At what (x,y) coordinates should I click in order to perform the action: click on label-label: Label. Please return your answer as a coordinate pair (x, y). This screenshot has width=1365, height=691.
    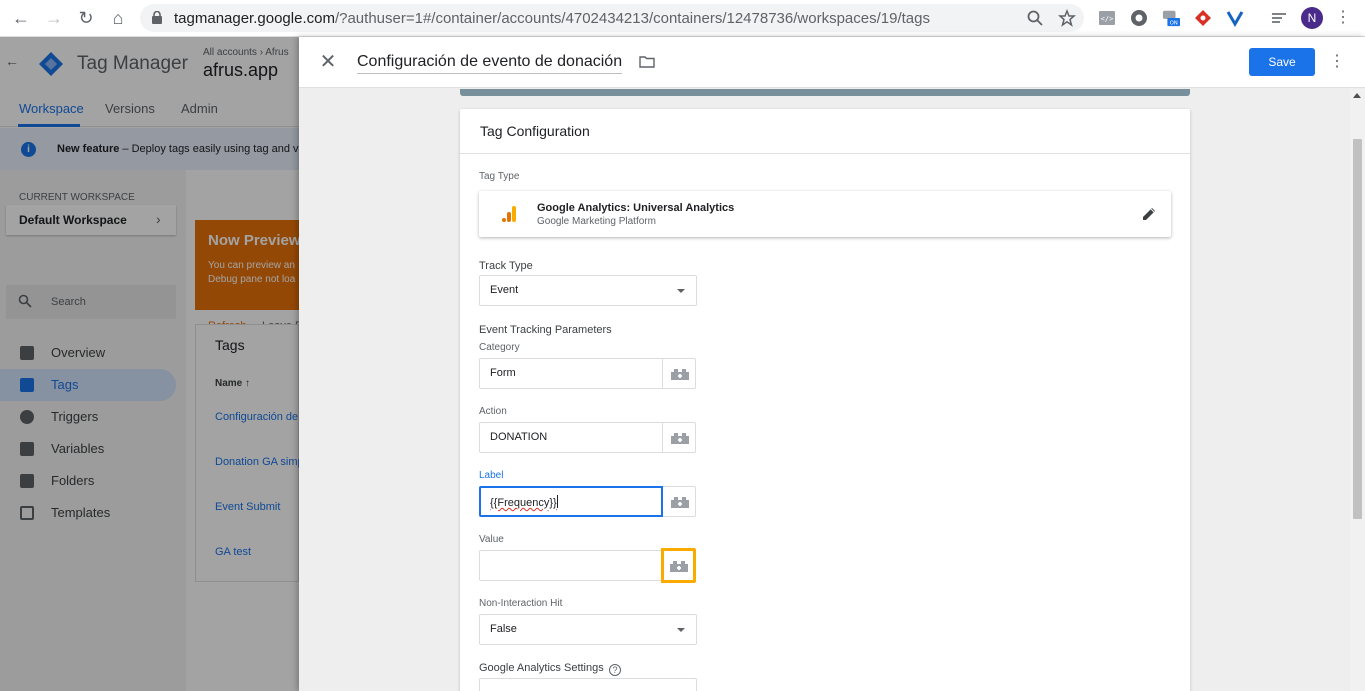
    Looking at the image, I should click on (491, 475).